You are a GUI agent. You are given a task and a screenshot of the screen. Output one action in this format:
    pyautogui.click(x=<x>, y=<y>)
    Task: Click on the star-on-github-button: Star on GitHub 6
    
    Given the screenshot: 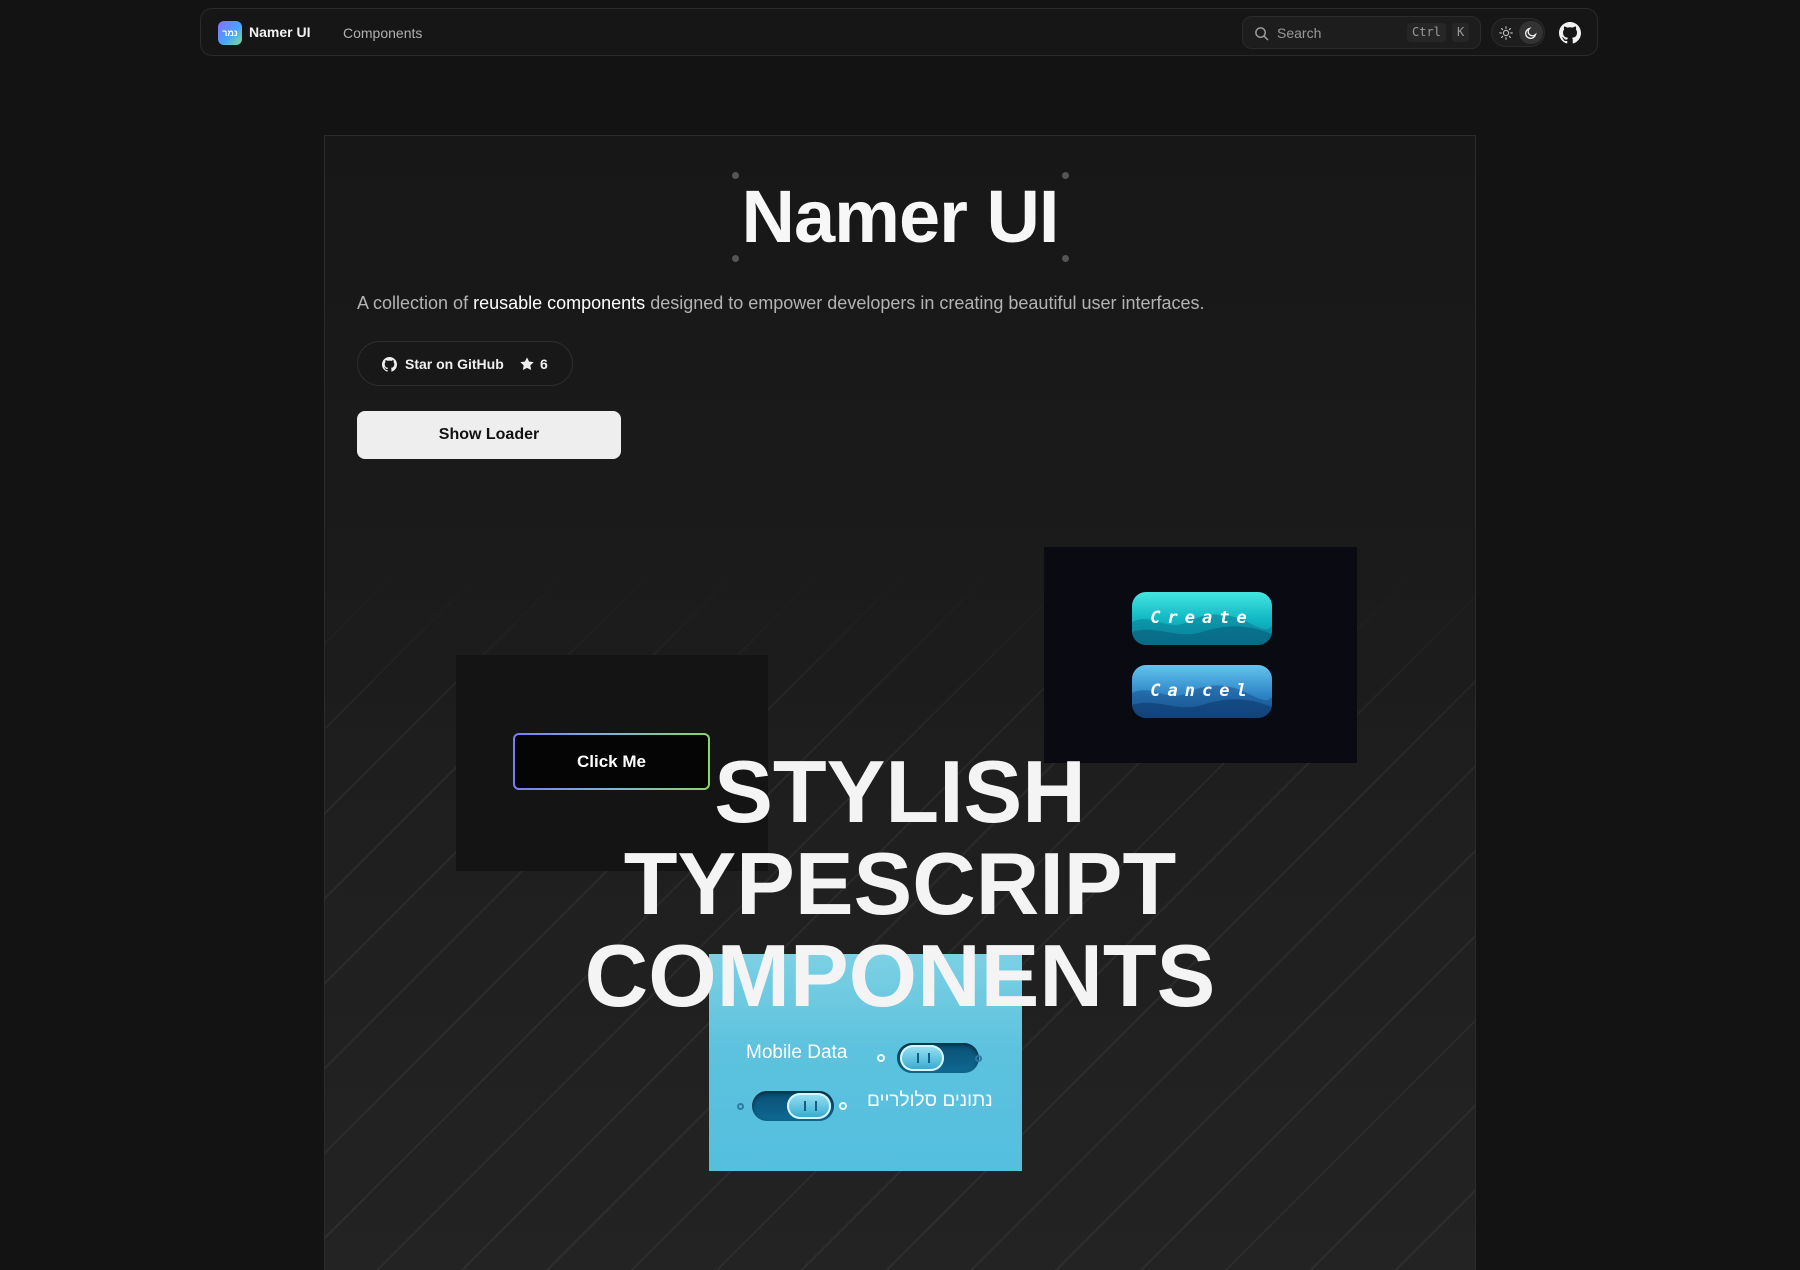 What is the action you would take?
    pyautogui.click(x=465, y=363)
    